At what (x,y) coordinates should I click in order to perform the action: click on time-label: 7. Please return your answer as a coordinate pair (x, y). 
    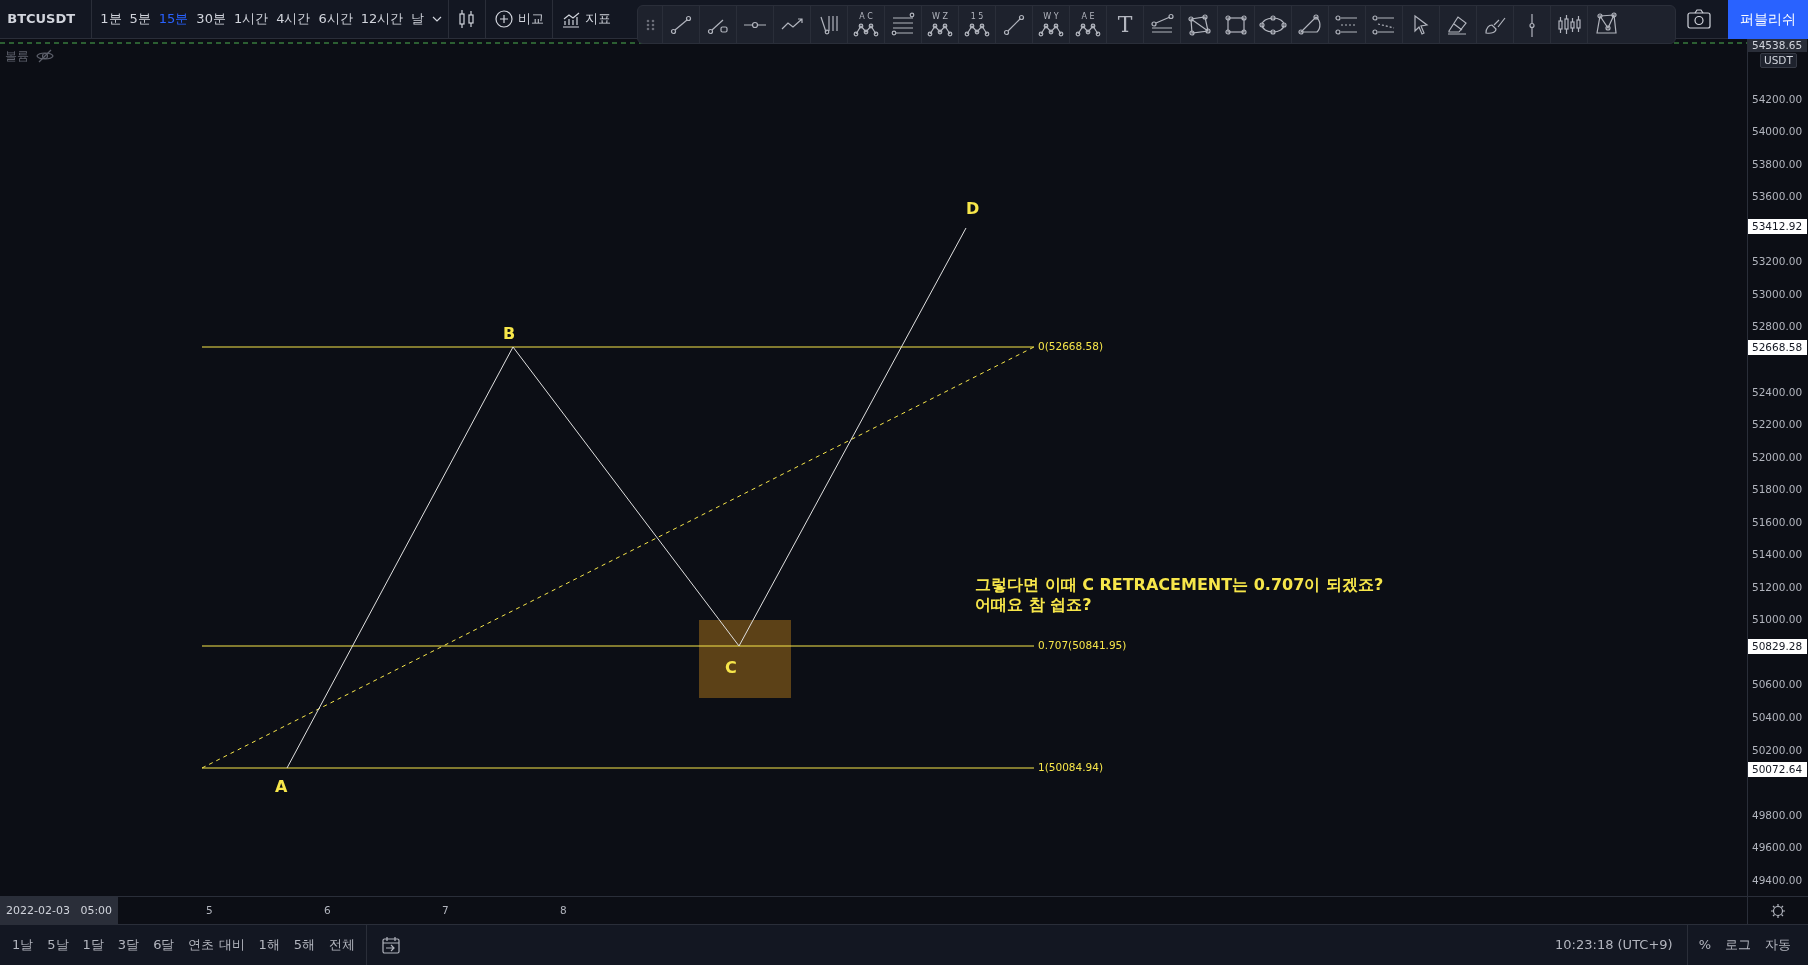
    Looking at the image, I should click on (445, 910).